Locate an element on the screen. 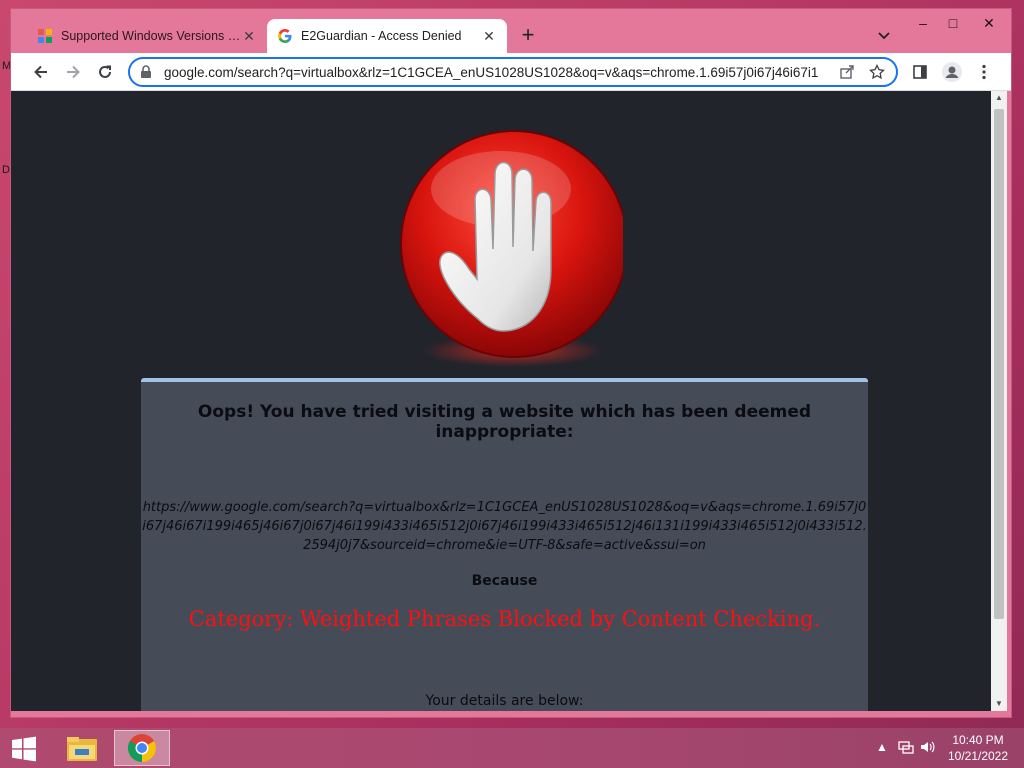 The height and width of the screenshot is (768, 1024). tab-title: E2Guardian - Access Denied is located at coordinates (381, 36).